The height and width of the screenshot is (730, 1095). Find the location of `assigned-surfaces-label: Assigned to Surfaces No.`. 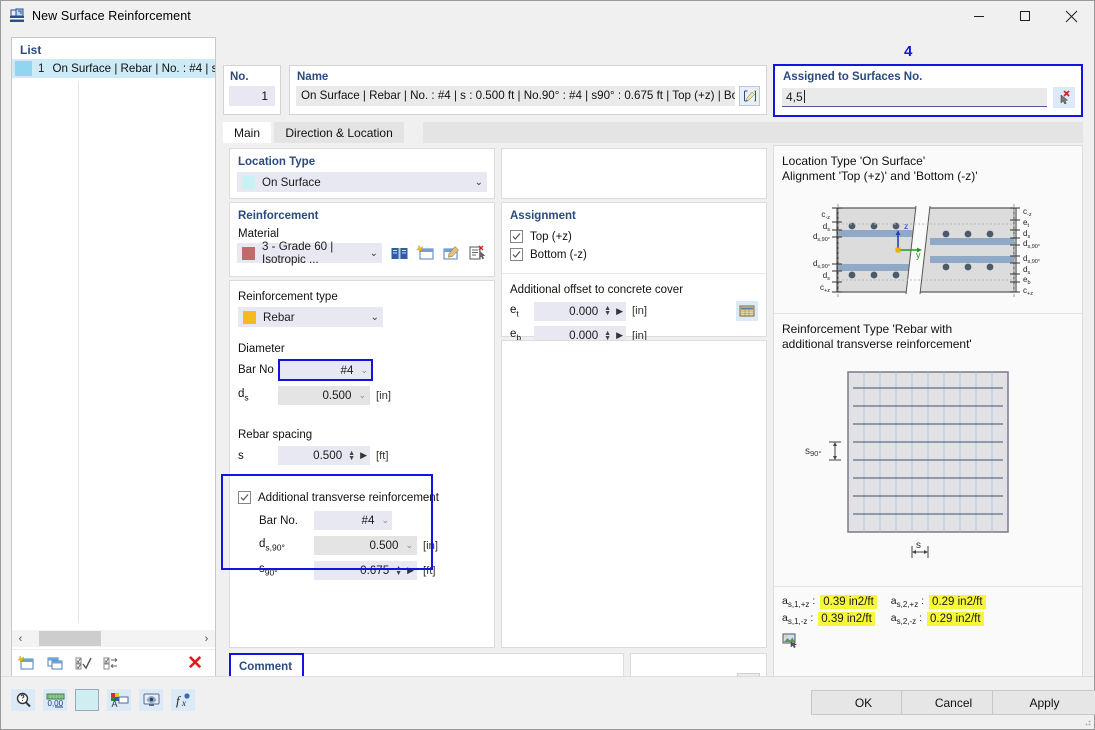

assigned-surfaces-label: Assigned to Surfaces No. is located at coordinates (853, 77).